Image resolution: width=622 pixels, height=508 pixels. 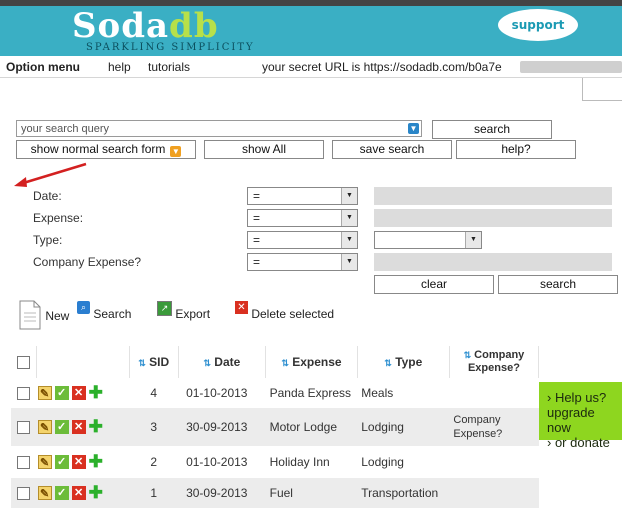 I want to click on cell-date: 30-09-2013, so click(x=222, y=493).